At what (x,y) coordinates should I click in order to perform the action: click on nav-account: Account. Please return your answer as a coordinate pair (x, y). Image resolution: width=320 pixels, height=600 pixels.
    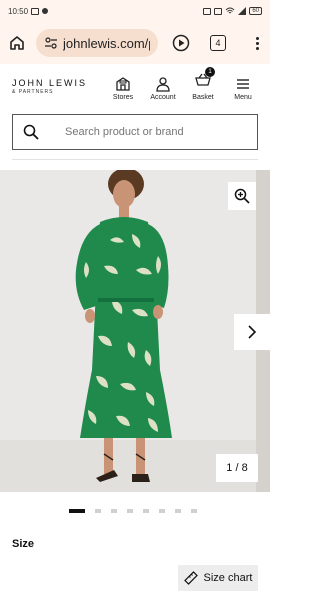
    Looking at the image, I should click on (163, 88).